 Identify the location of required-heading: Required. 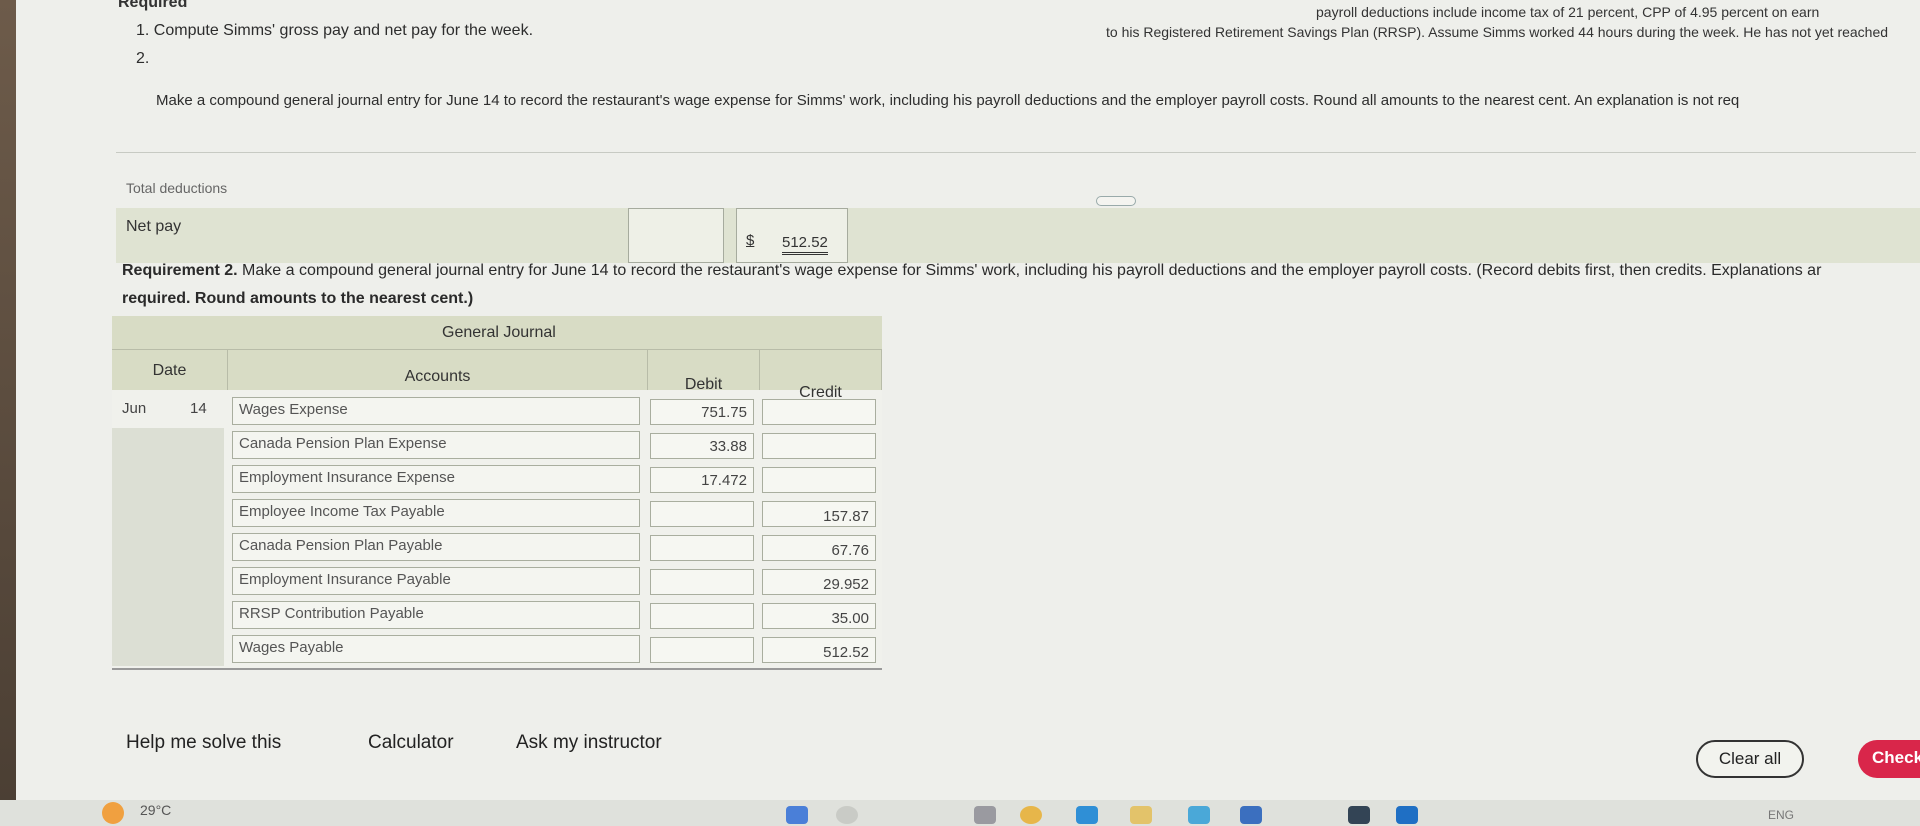
(153, 5).